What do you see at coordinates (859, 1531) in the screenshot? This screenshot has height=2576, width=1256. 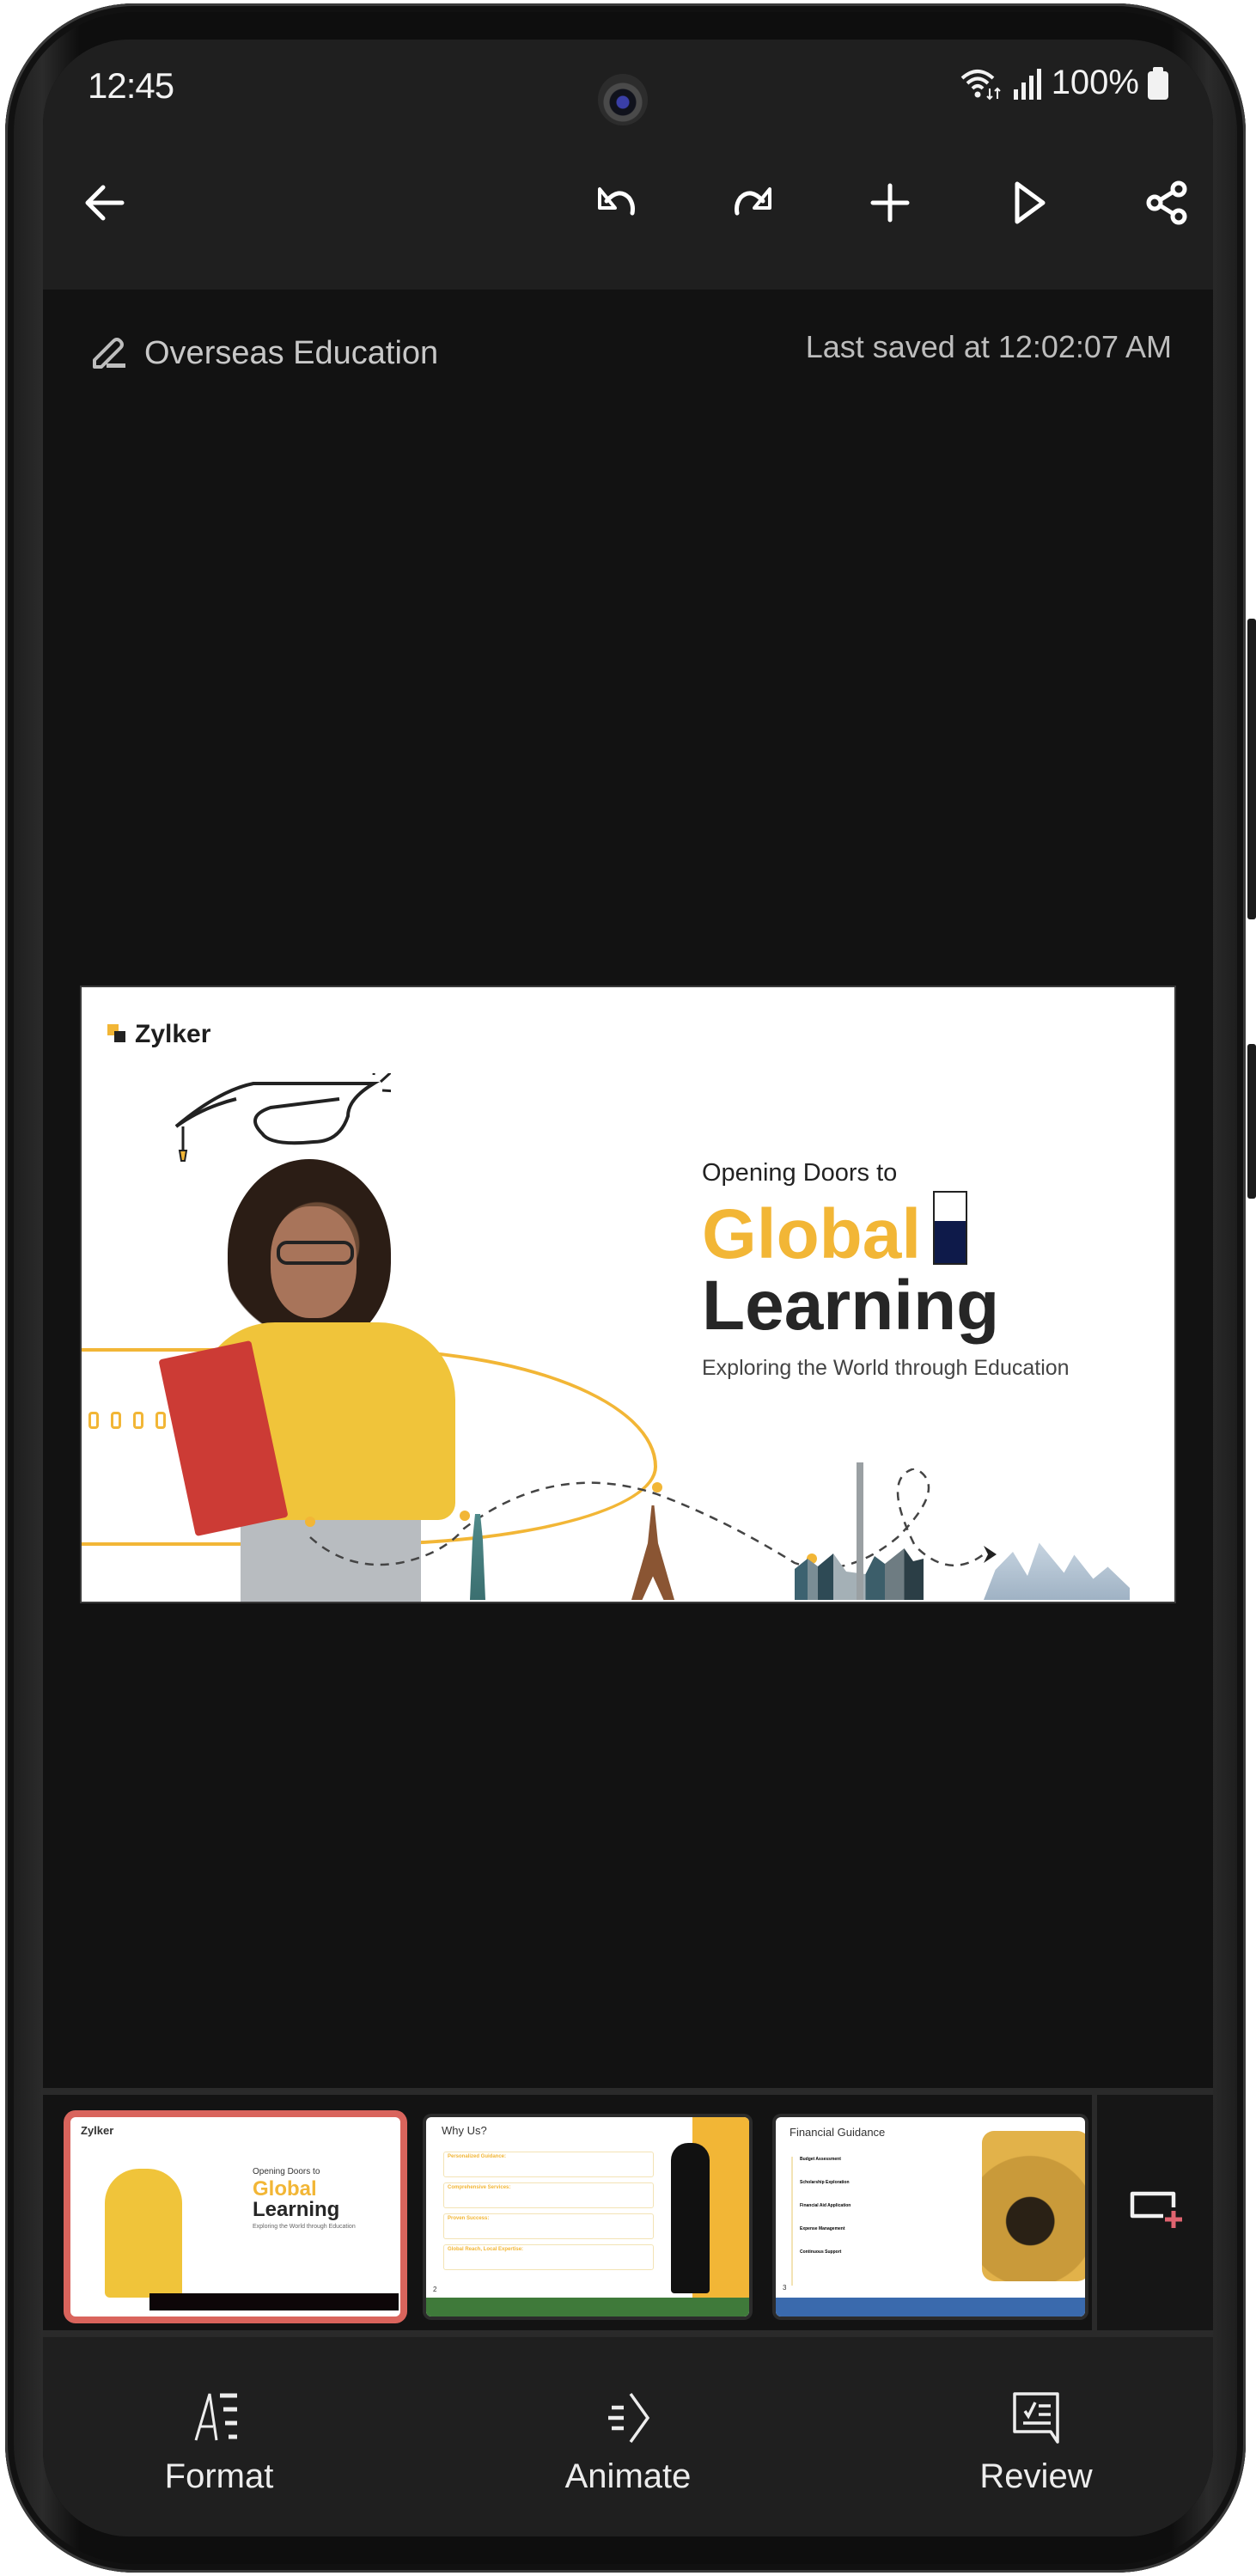 I see `toronto-skyline-image` at bounding box center [859, 1531].